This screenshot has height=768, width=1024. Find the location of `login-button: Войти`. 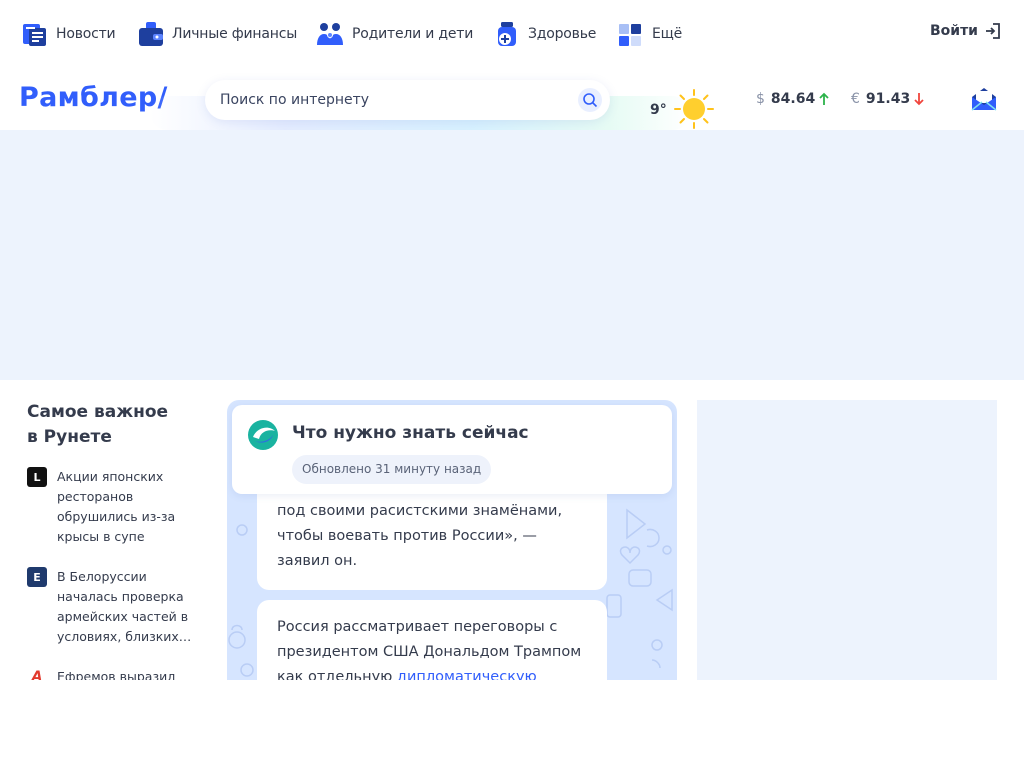

login-button: Войти is located at coordinates (966, 31).